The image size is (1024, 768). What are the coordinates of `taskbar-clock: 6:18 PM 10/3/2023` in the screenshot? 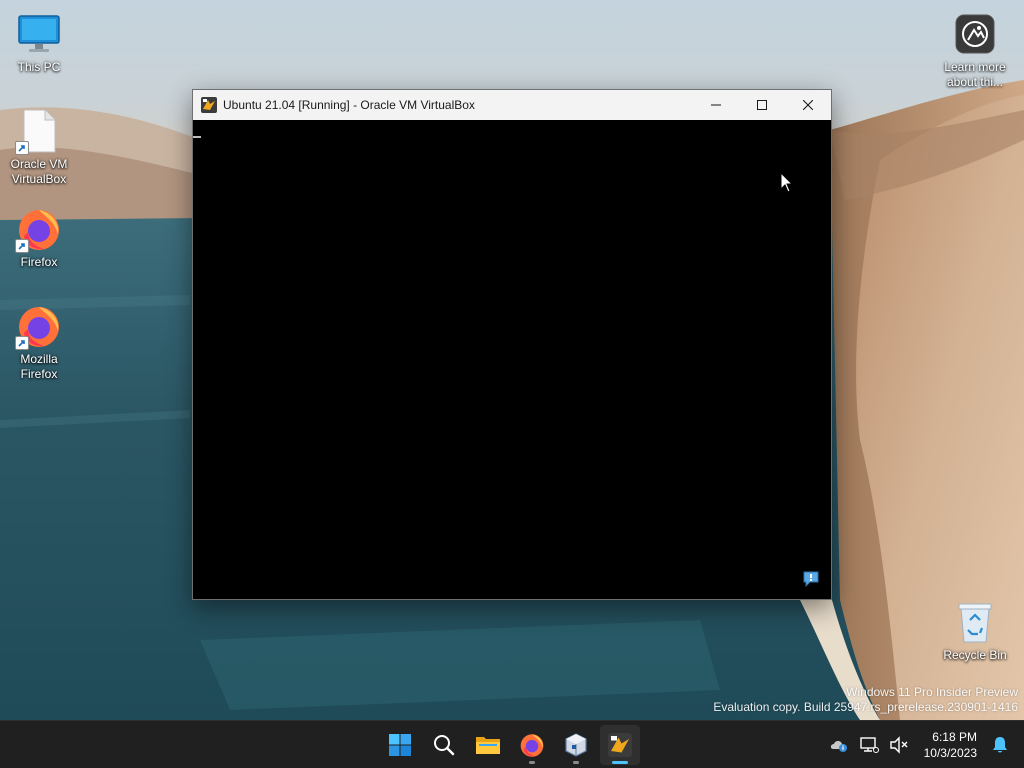 It's located at (950, 745).